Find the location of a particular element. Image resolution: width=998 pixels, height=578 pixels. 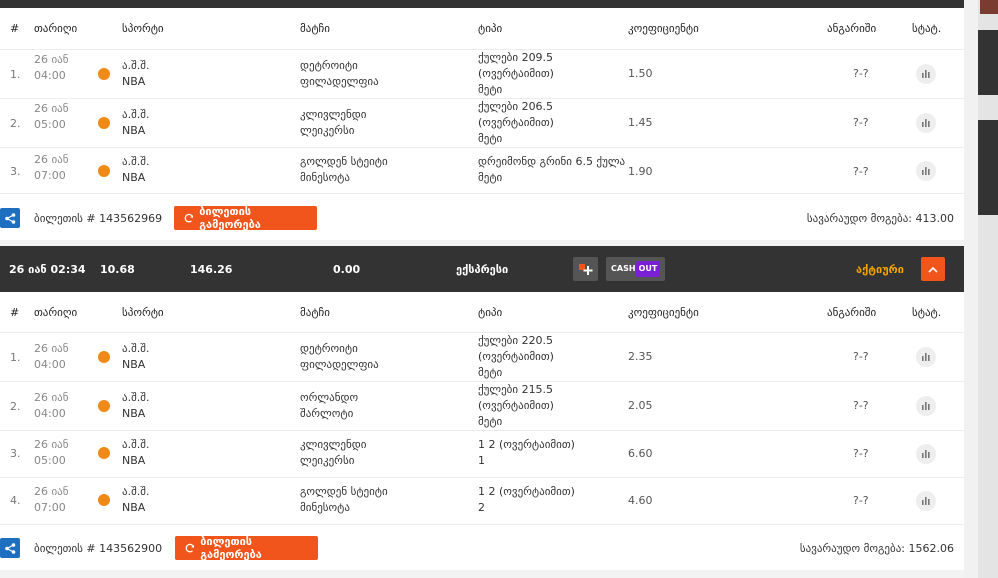

cashout-button: CASH OUT is located at coordinates (635, 269).